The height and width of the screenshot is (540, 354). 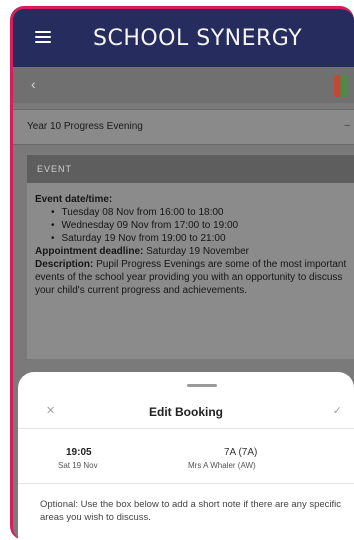 What do you see at coordinates (79, 452) in the screenshot?
I see `booking-time: 19:05` at bounding box center [79, 452].